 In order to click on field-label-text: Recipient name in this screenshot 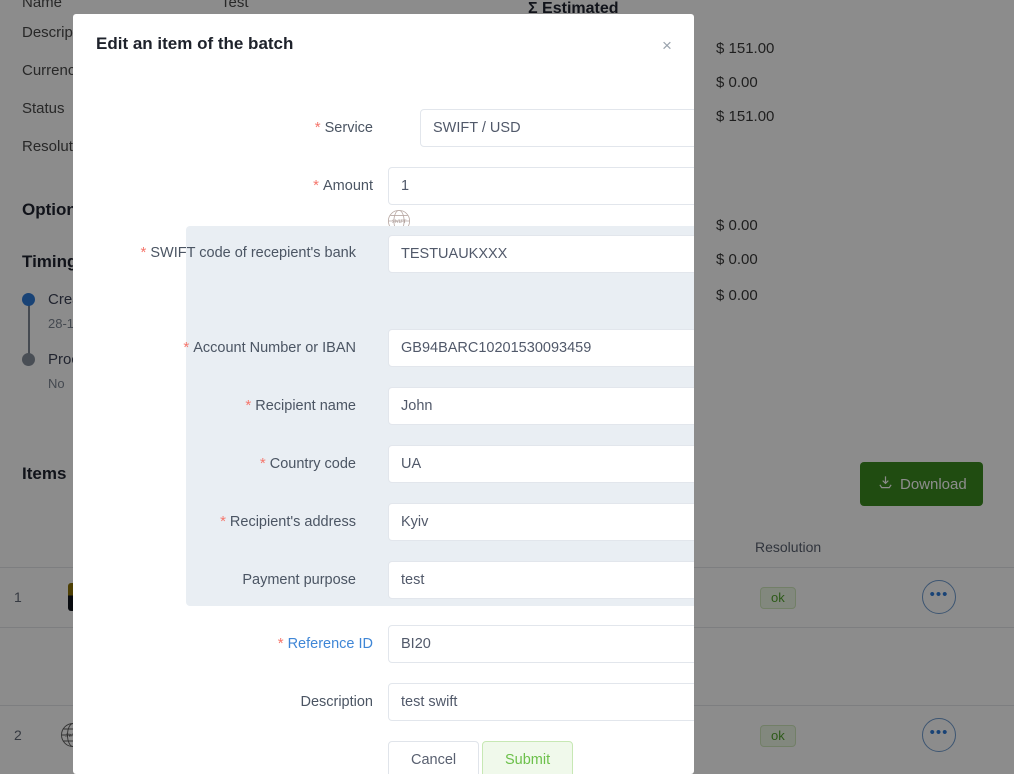, I will do `click(305, 406)`.